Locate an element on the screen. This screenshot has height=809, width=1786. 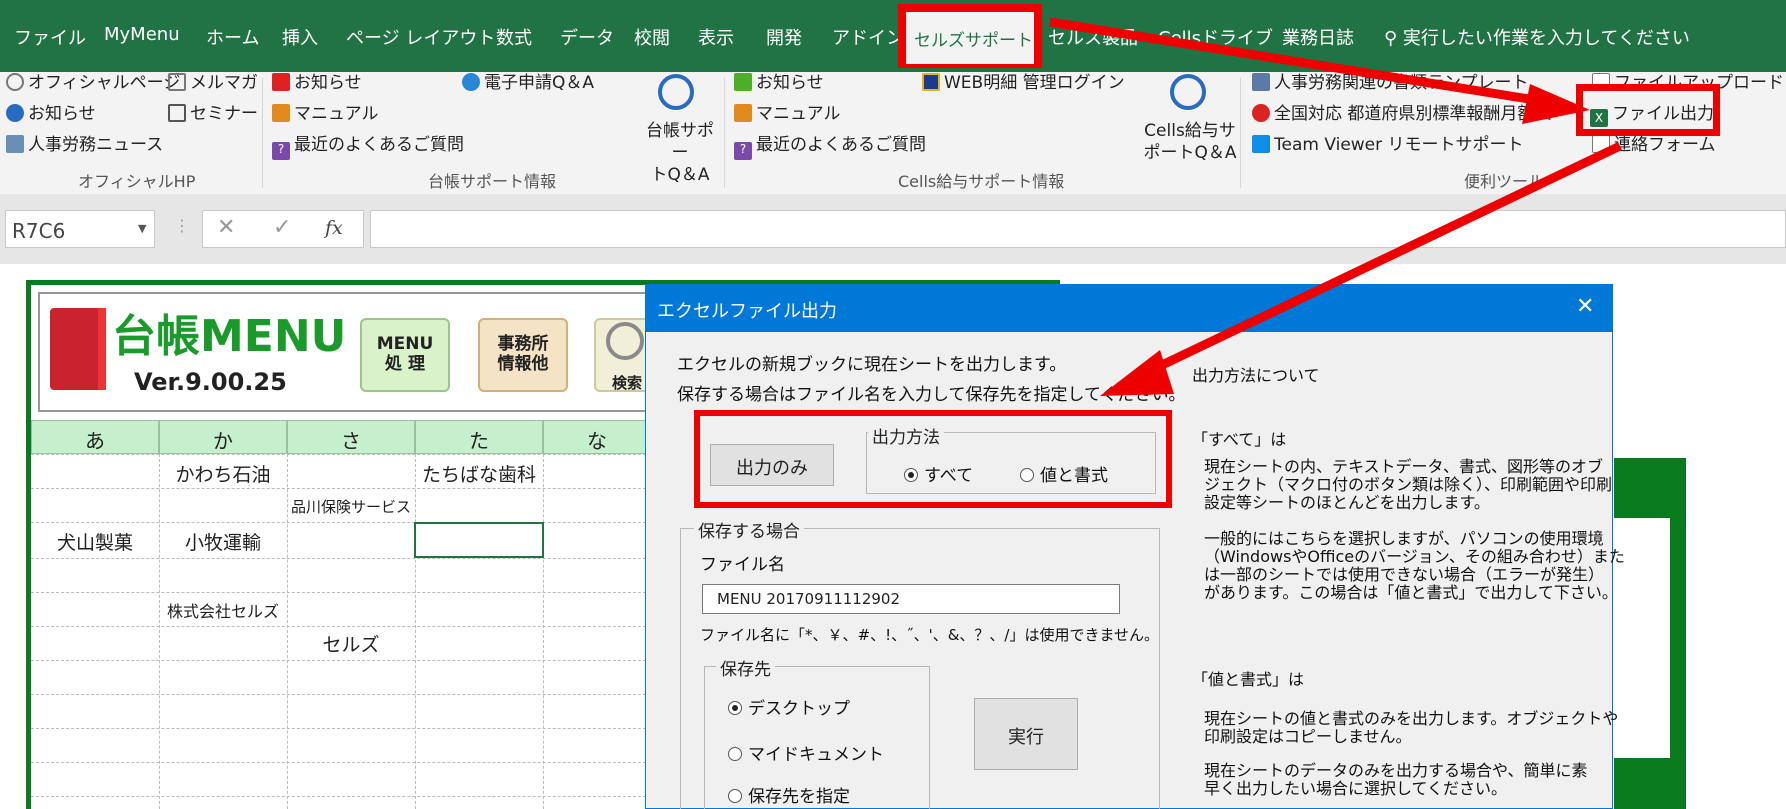
arrow-tab-to-button is located at coordinates (1305, 63).